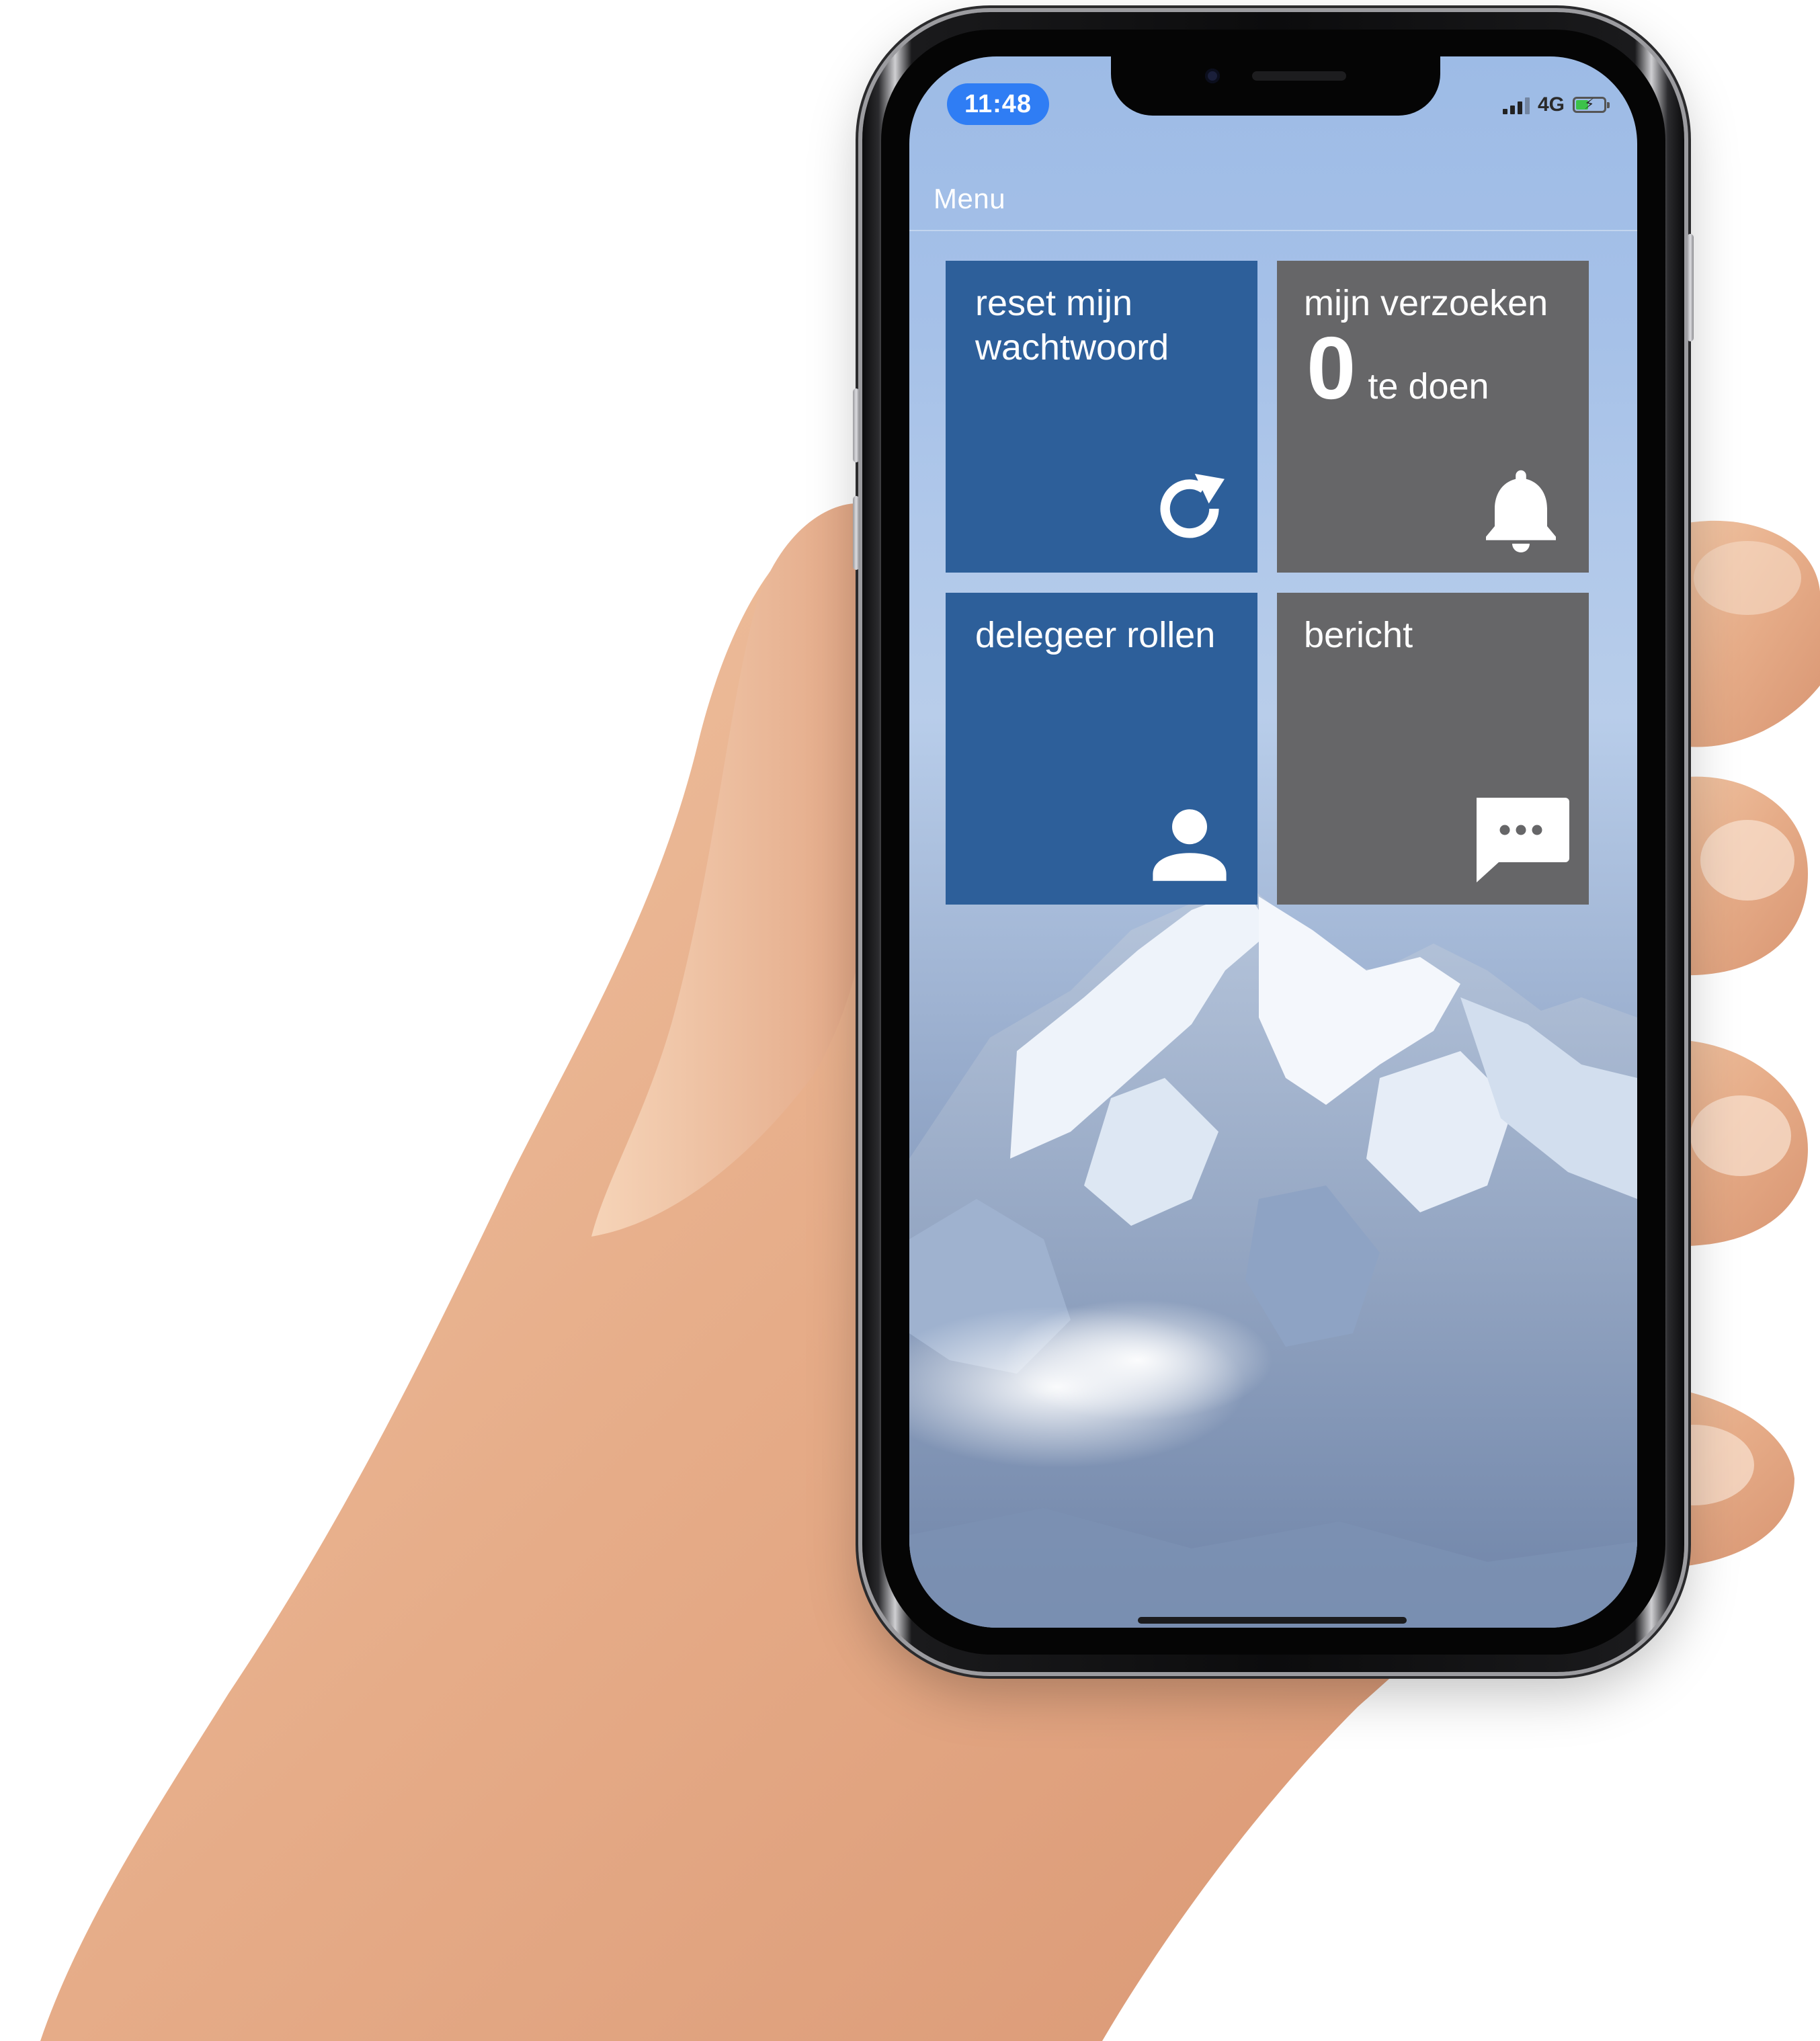 Image resolution: width=1820 pixels, height=2041 pixels. Describe the element at coordinates (1190, 845) in the screenshot. I see `person-icon` at that location.